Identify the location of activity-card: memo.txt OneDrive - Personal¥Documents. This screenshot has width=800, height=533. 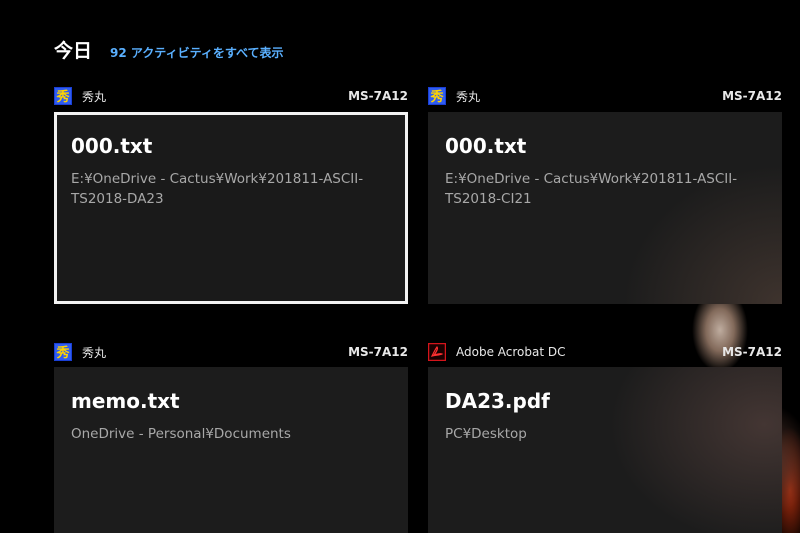
(231, 450).